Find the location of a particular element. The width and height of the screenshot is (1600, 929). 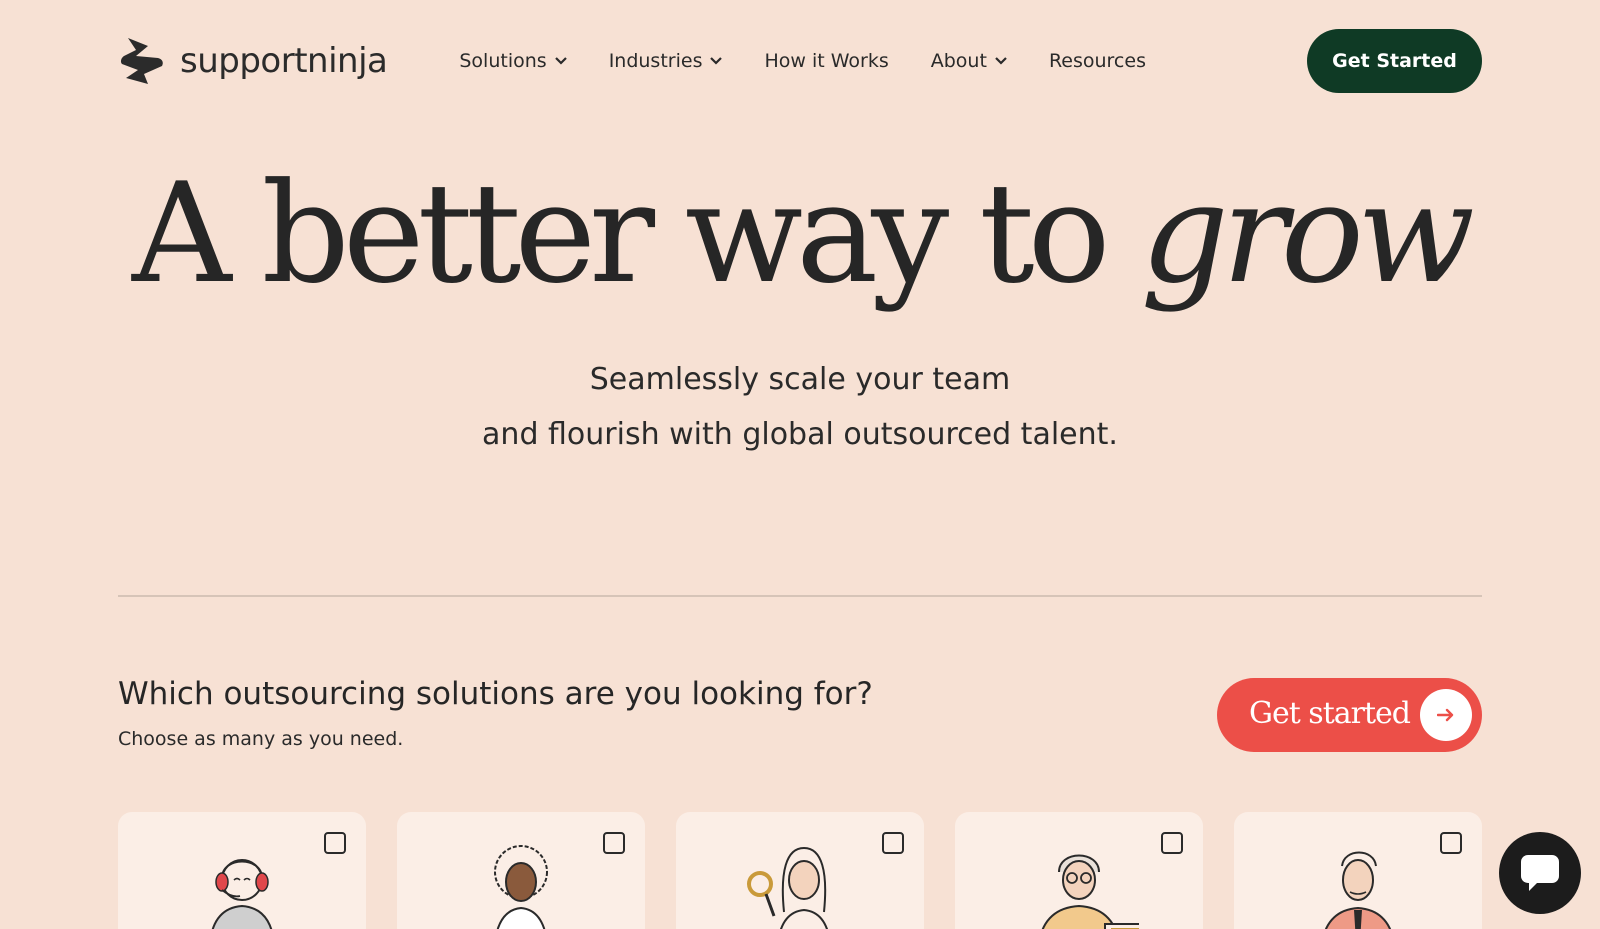

solutions-hint: Choose as many as you need. is located at coordinates (261, 739).